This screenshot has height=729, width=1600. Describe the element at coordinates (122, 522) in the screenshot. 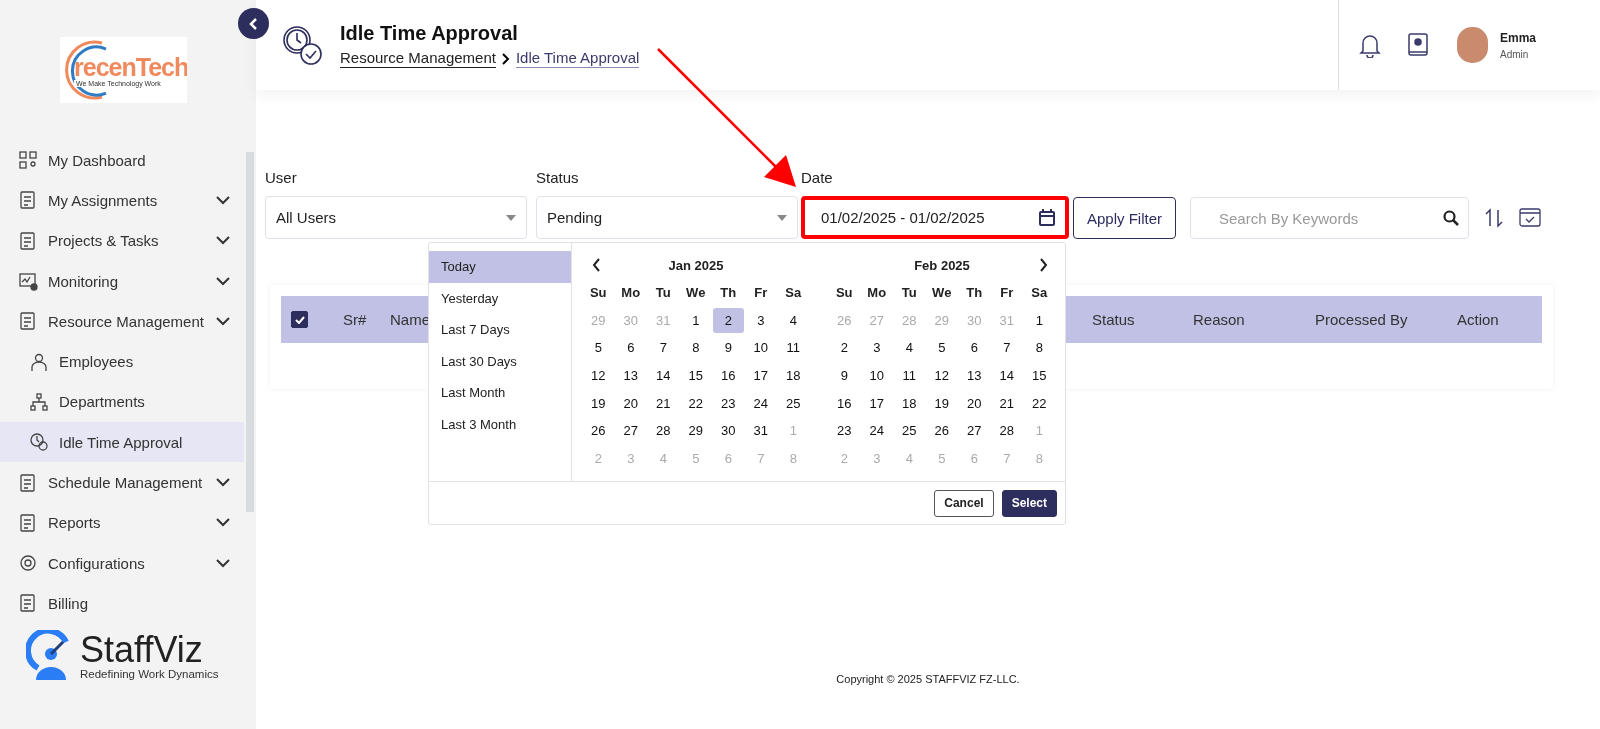

I see `nav-item: Reports` at that location.